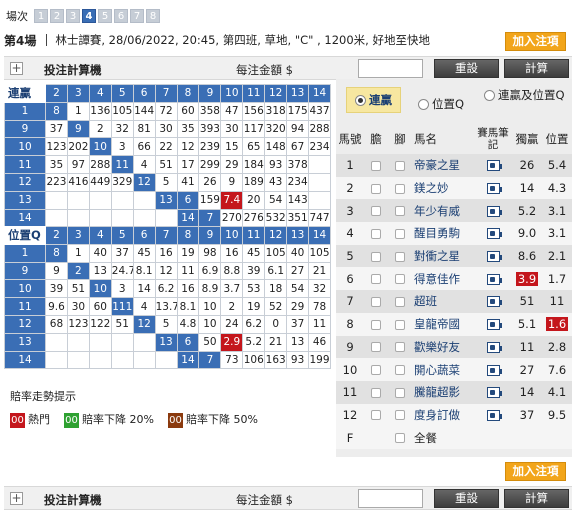 The width and height of the screenshot is (579, 529). What do you see at coordinates (122, 182) in the screenshot?
I see `quinella-odds-cell: 329` at bounding box center [122, 182].